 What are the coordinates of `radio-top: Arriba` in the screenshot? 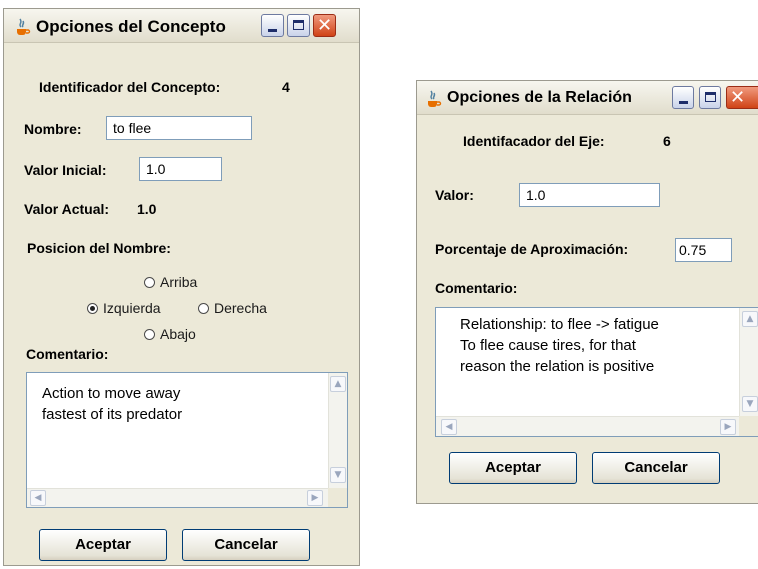 It's located at (170, 282).